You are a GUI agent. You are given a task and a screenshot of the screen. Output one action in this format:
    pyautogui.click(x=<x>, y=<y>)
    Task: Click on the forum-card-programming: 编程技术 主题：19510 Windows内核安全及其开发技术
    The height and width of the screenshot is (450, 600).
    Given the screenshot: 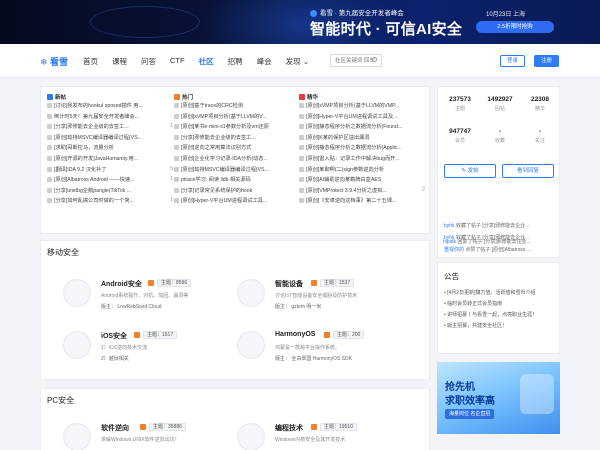 What is the action you would take?
    pyautogui.click(x=327, y=436)
    